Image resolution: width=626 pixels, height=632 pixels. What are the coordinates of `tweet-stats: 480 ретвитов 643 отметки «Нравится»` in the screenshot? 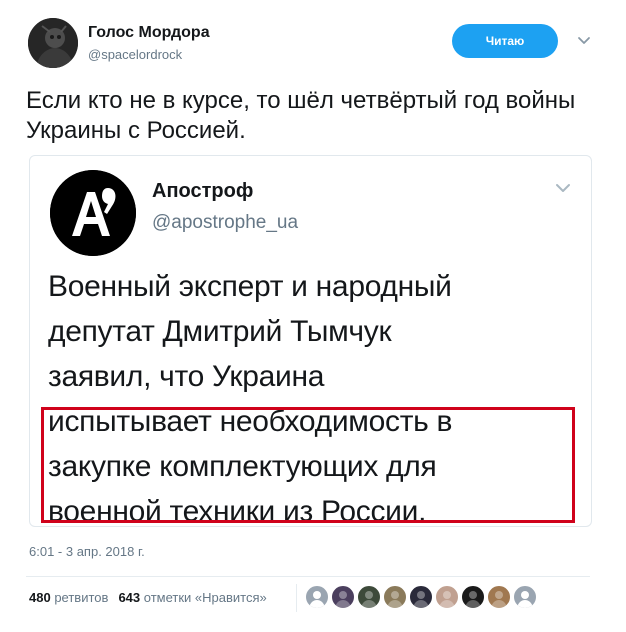 It's located at (148, 597).